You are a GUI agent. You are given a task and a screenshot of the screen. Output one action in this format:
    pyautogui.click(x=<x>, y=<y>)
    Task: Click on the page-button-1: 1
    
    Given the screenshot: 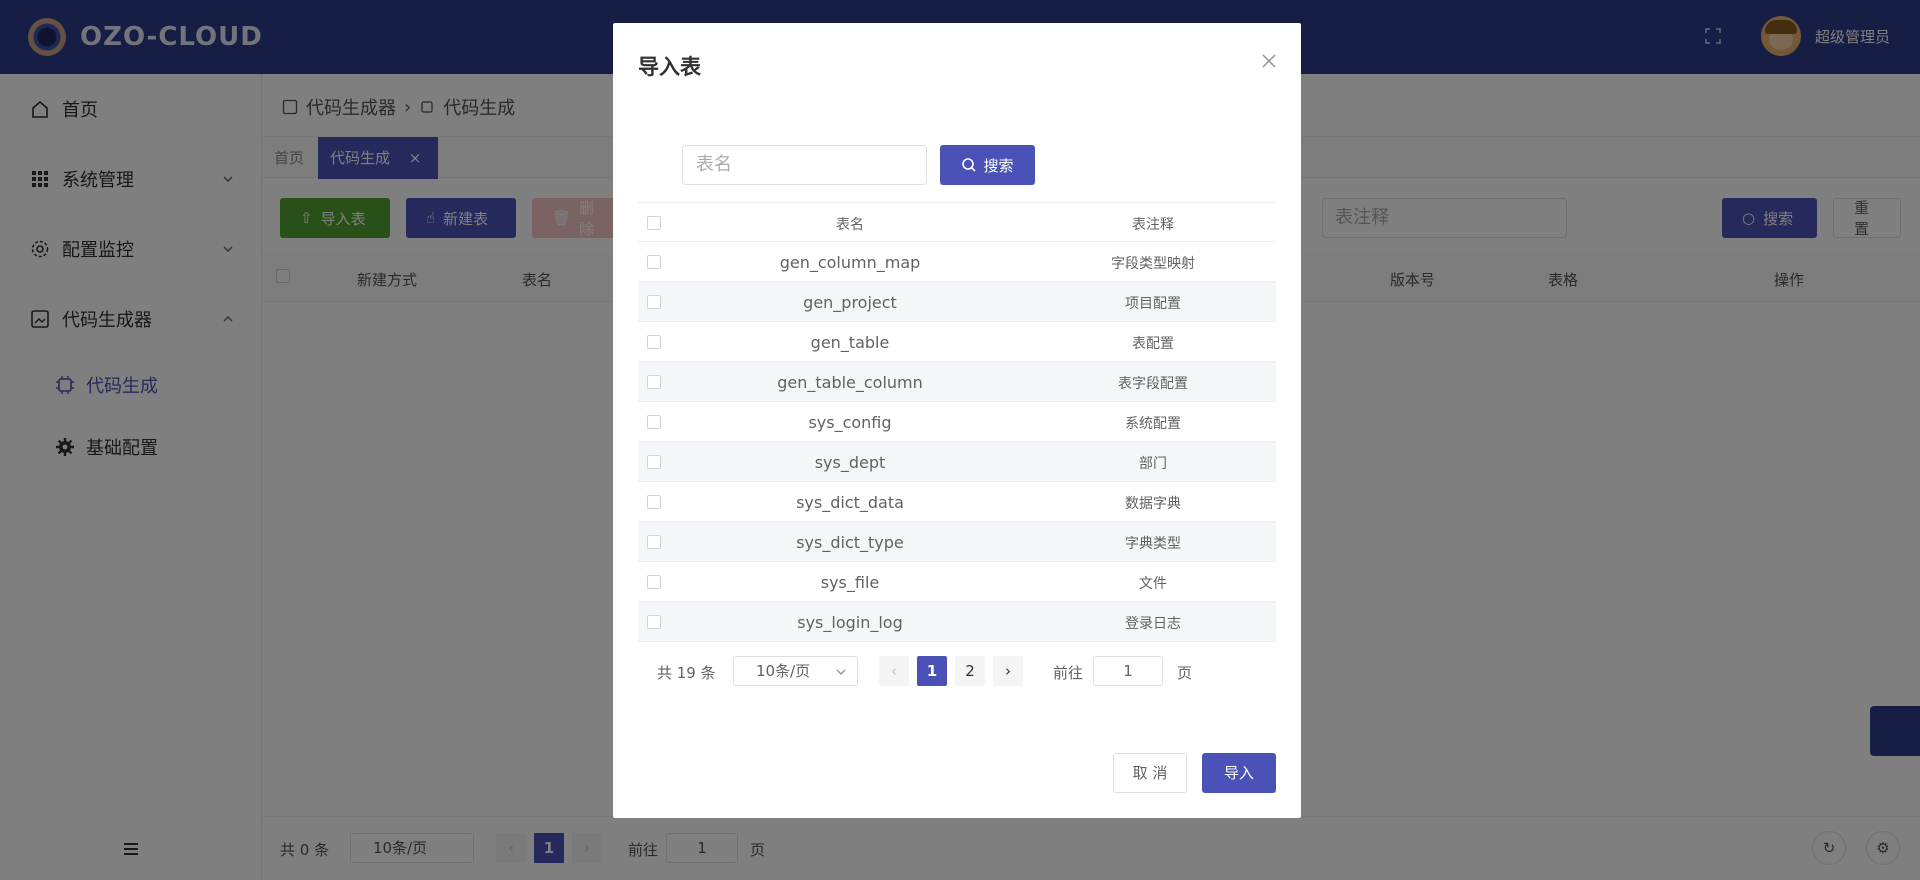 What is the action you would take?
    pyautogui.click(x=932, y=671)
    